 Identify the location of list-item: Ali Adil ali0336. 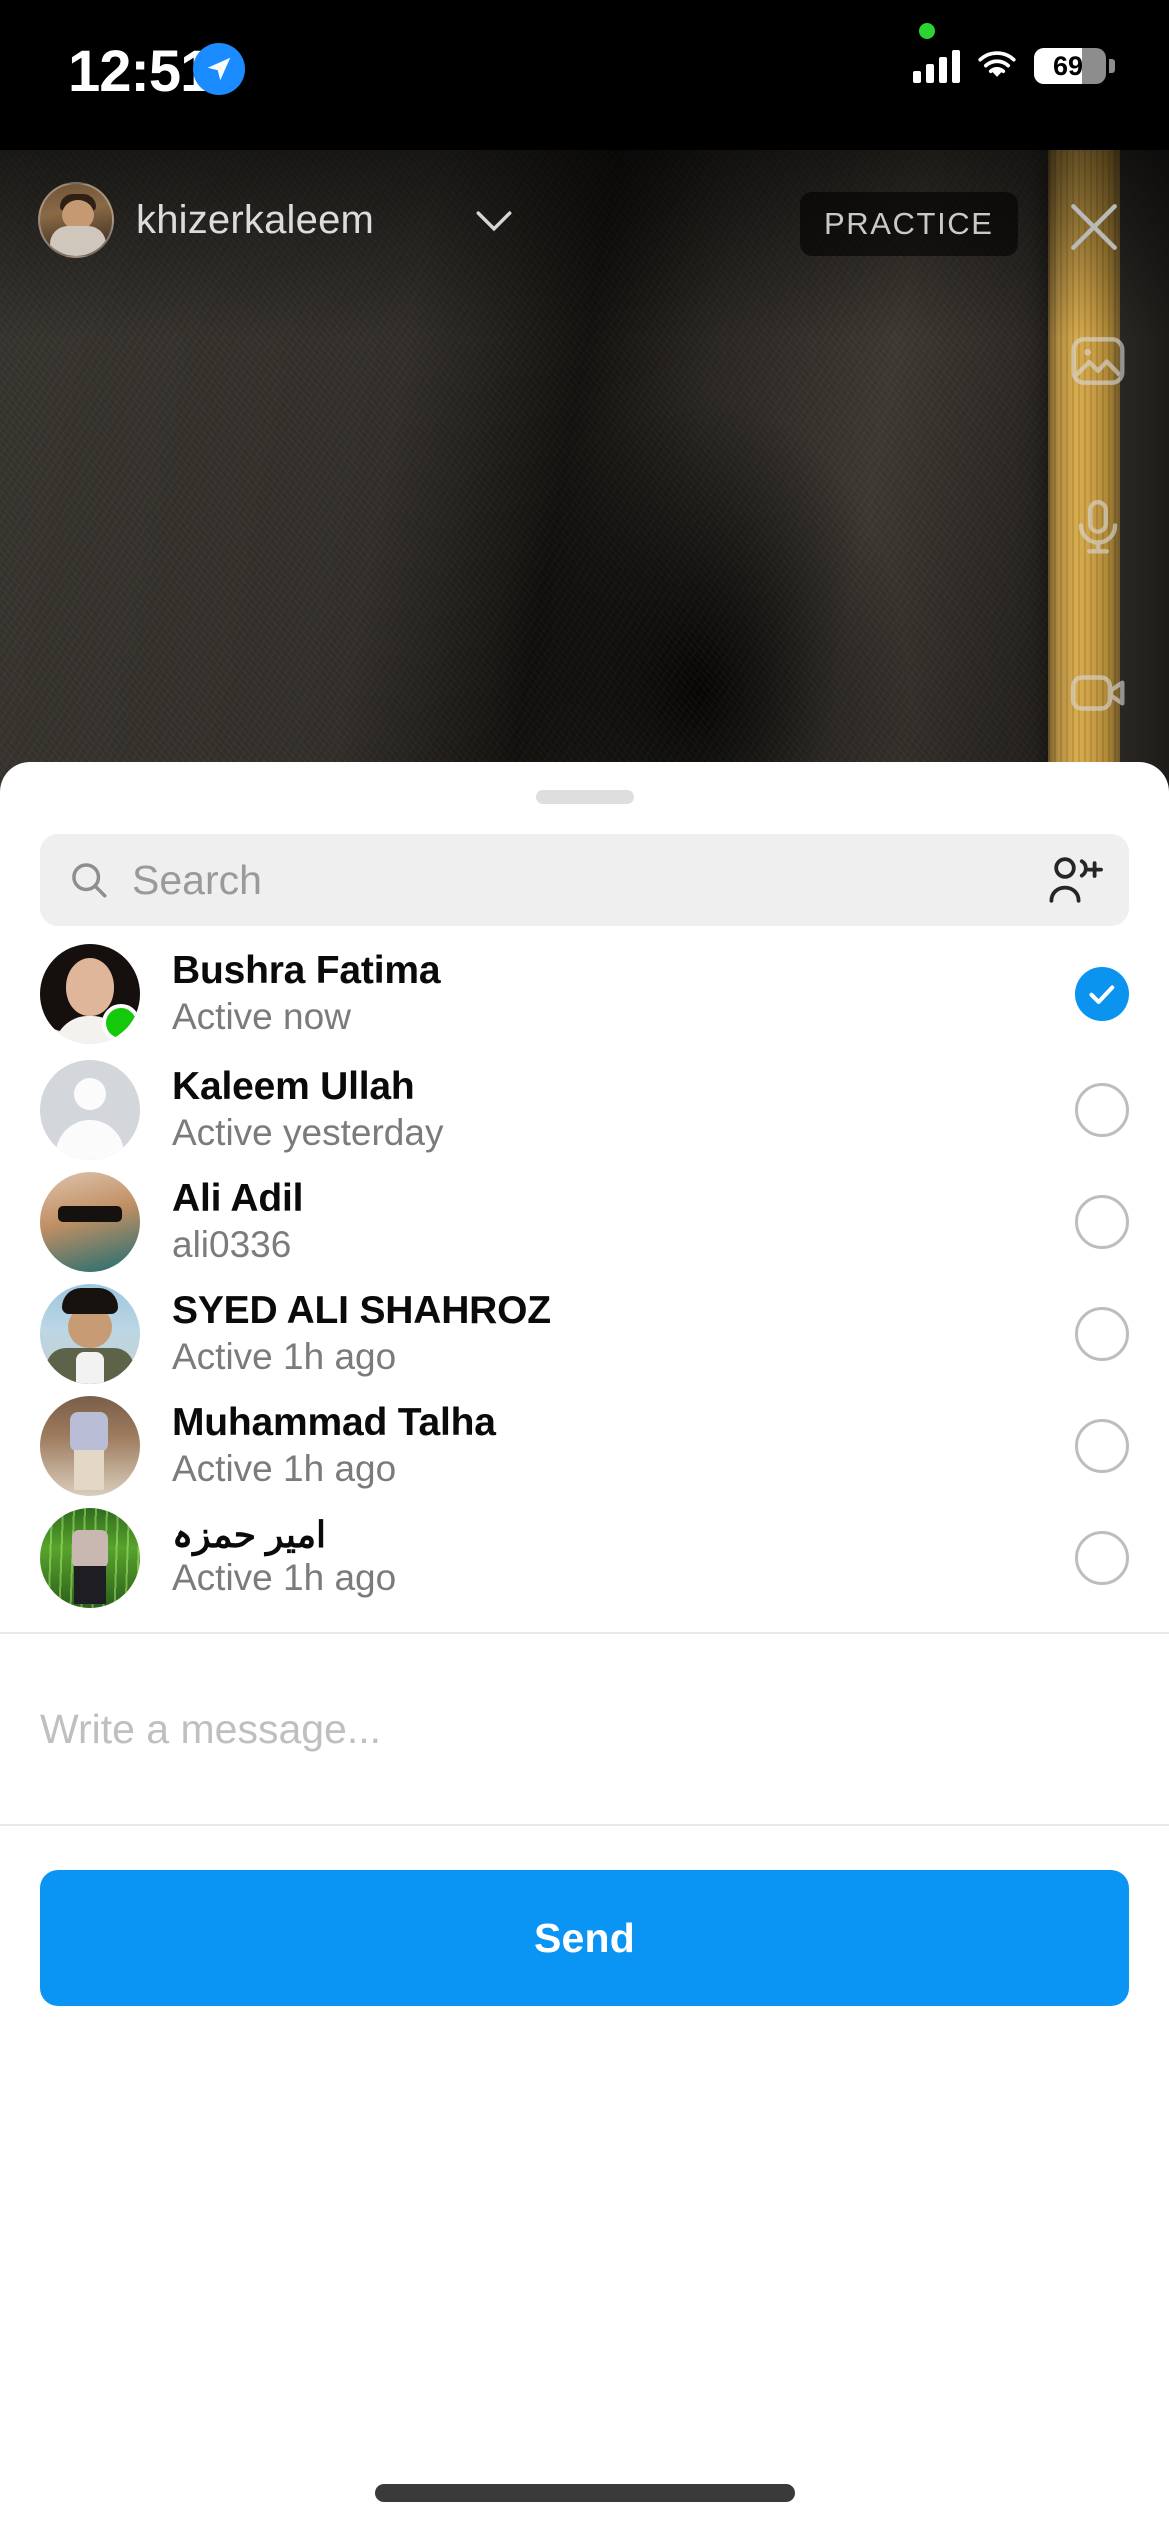
(584, 1222).